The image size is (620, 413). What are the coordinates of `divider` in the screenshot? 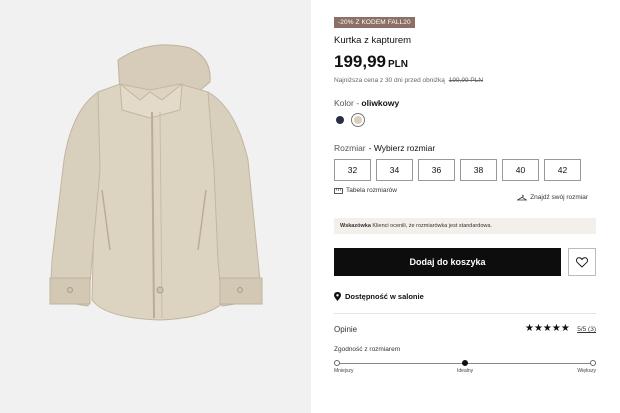 It's located at (465, 313).